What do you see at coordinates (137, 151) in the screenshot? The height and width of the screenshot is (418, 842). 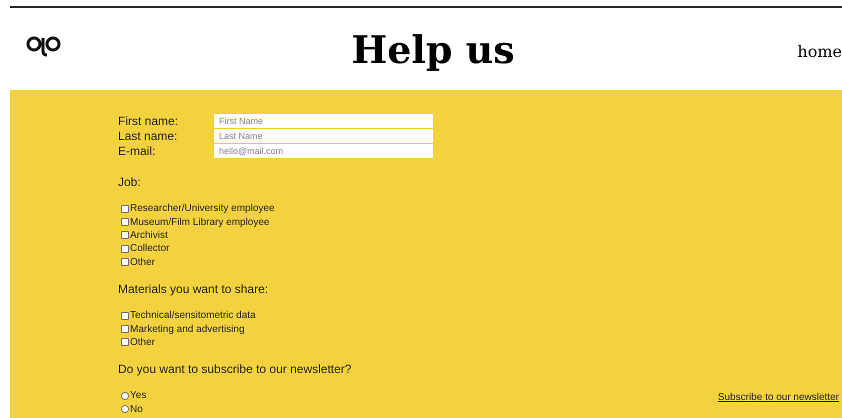 I see `field-label: E-mail:` at bounding box center [137, 151].